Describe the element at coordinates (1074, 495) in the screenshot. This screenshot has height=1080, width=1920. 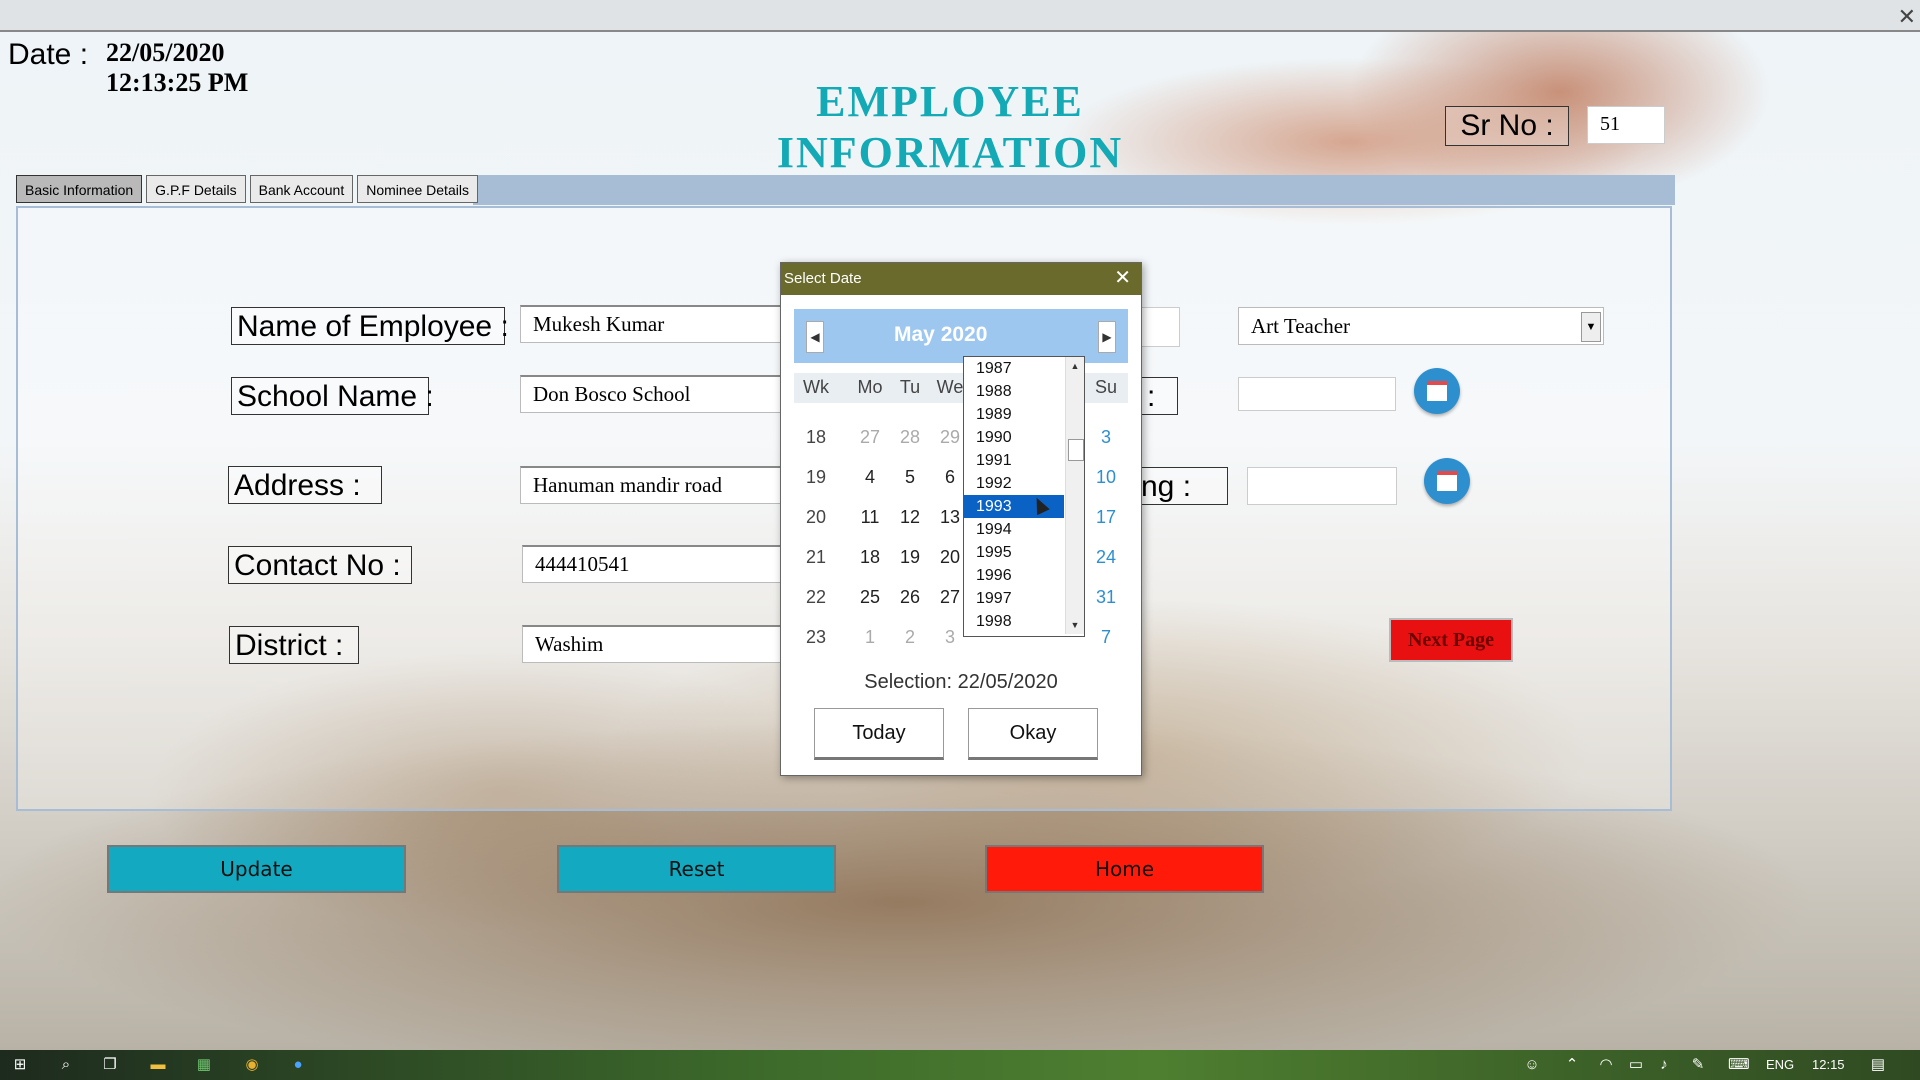
I see `year-scrollbar: ▲ ▼` at that location.